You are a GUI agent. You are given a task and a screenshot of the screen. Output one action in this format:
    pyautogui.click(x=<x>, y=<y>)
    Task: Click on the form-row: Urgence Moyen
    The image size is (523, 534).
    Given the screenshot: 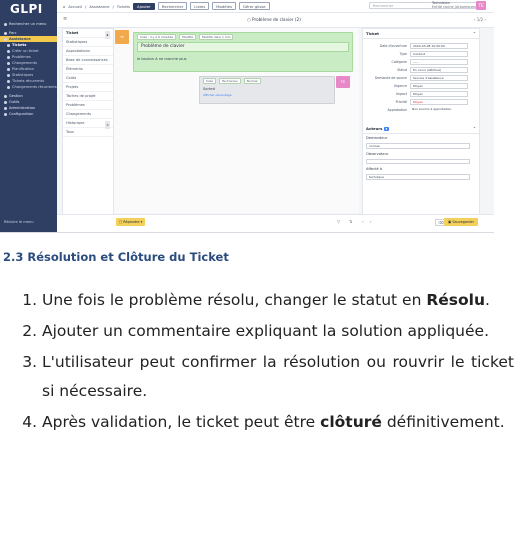 What is the action you would take?
    pyautogui.click(x=421, y=86)
    